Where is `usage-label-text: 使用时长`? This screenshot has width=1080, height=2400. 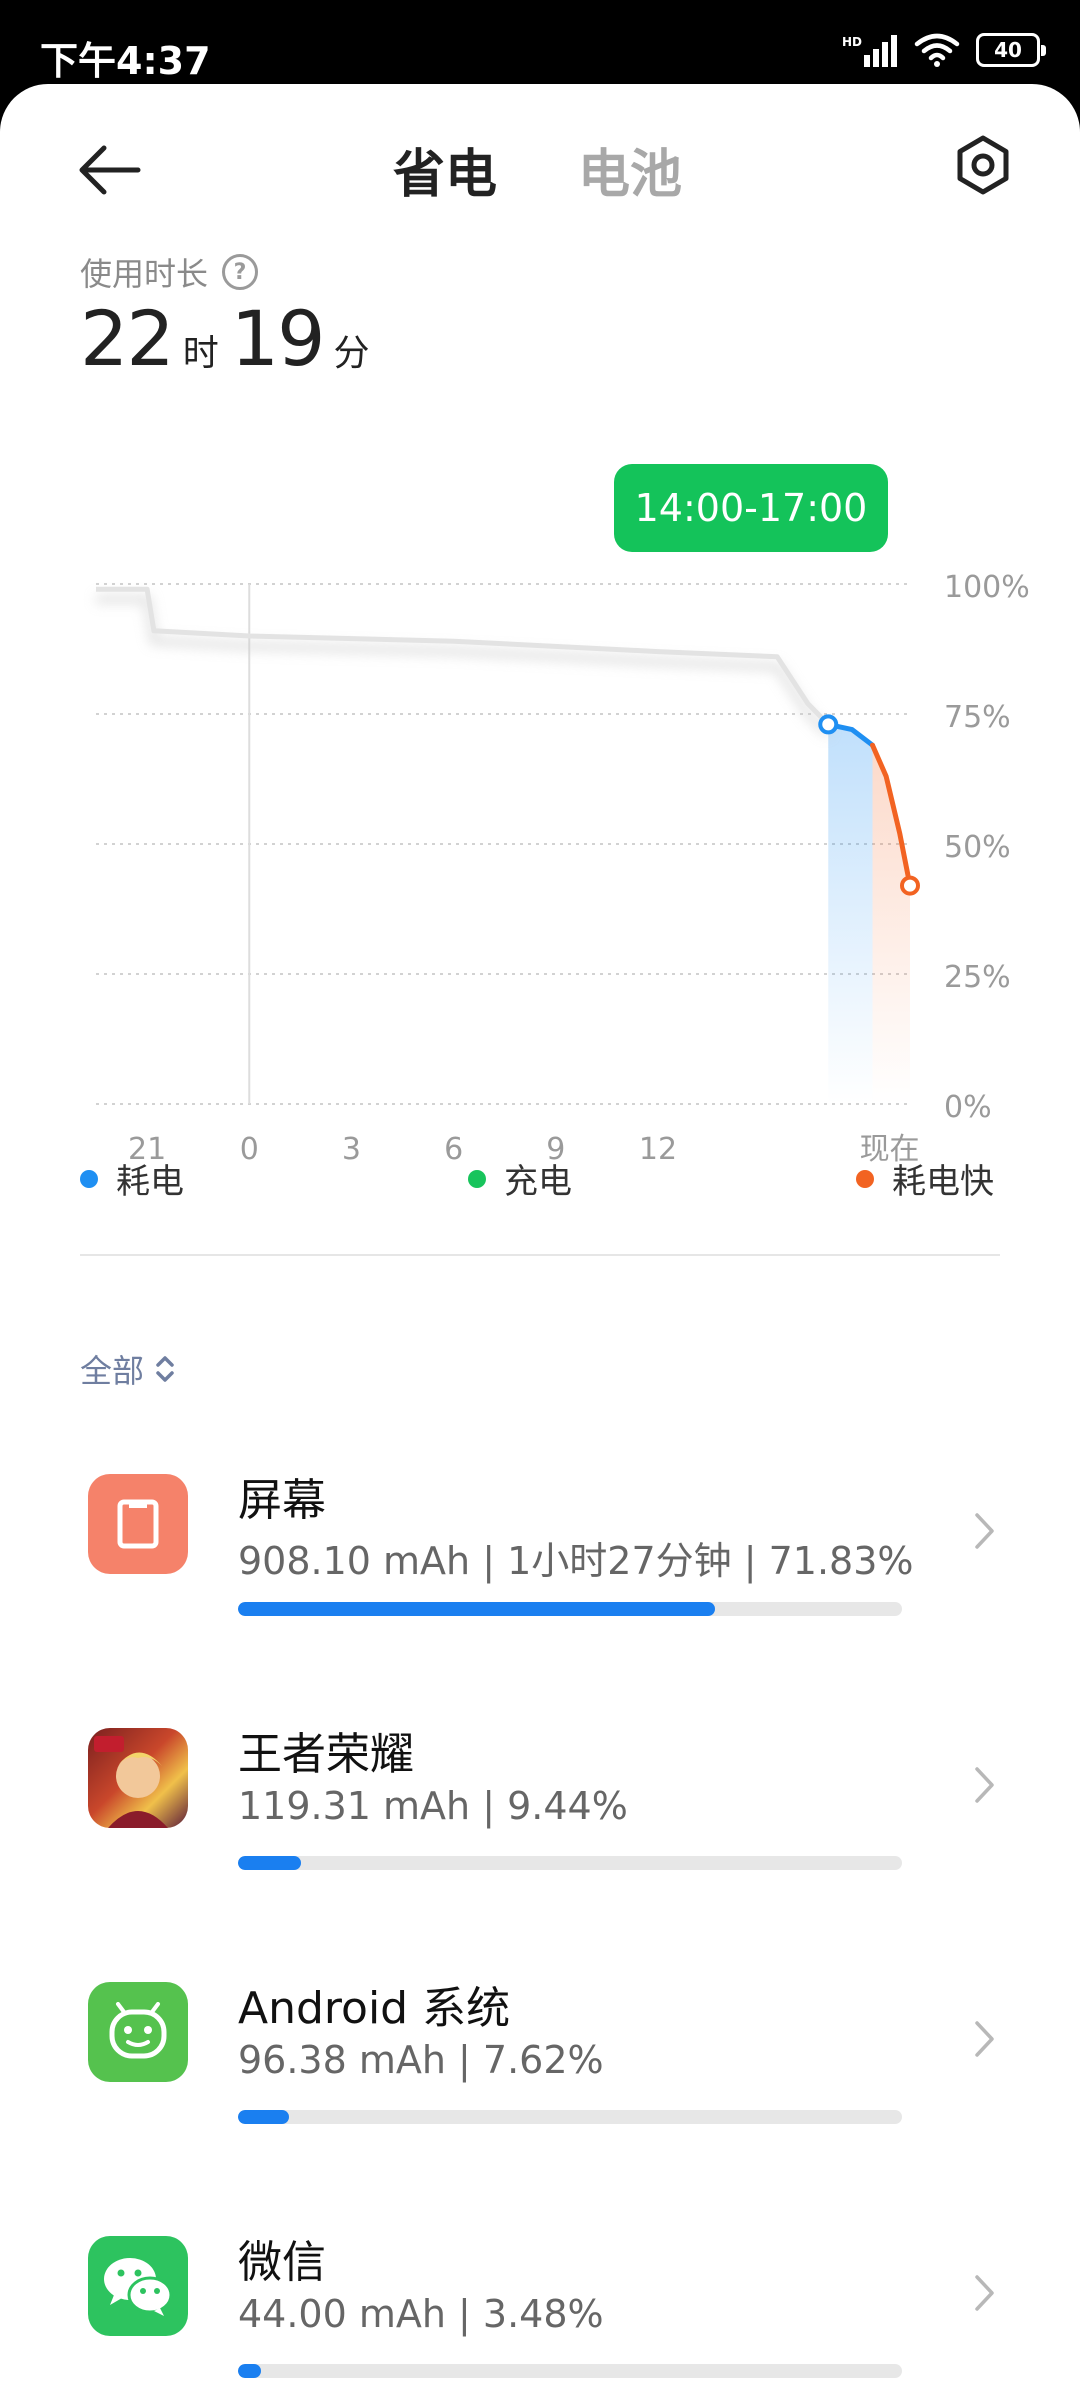 usage-label-text: 使用时长 is located at coordinates (144, 274).